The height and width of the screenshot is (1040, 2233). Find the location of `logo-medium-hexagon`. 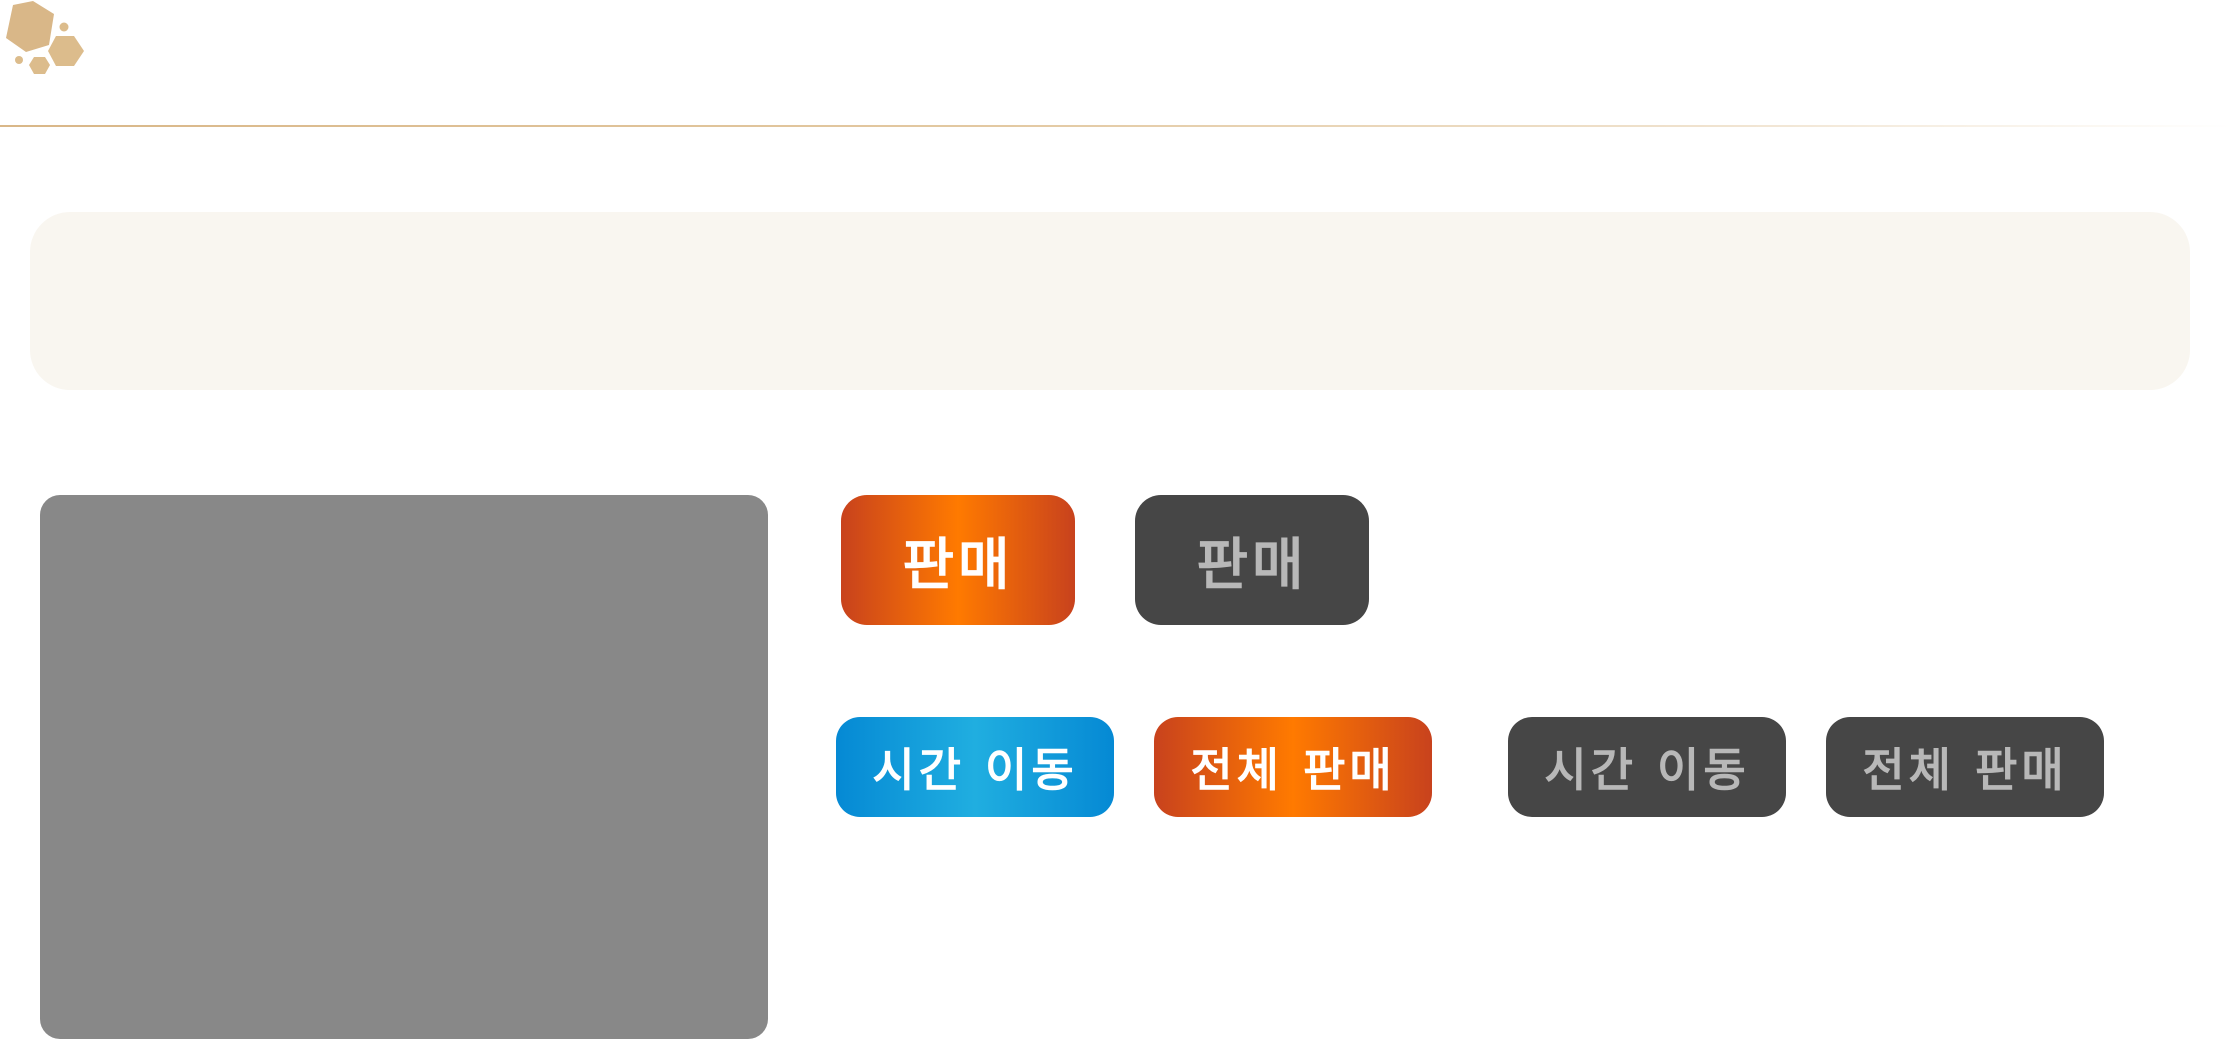

logo-medium-hexagon is located at coordinates (66, 51).